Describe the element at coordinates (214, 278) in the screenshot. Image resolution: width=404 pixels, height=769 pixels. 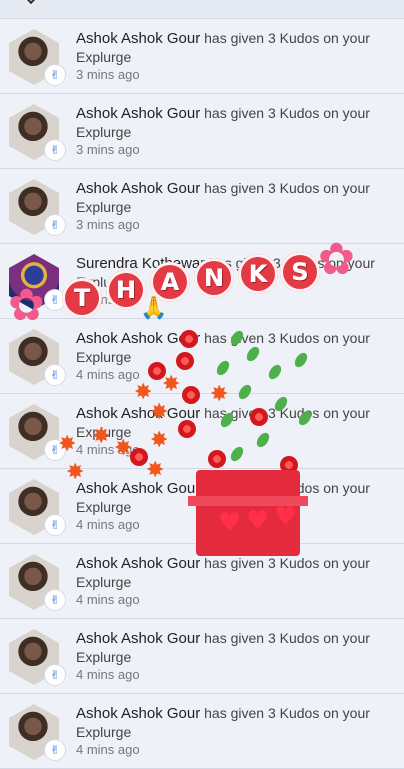
I see `thanks-letter: N` at that location.